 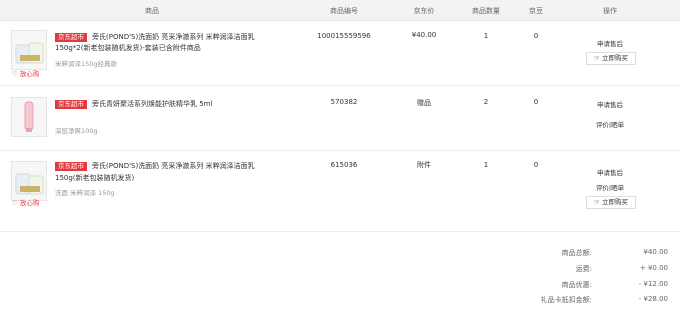 I want to click on summary-label: 商品优惠:, so click(x=576, y=285).